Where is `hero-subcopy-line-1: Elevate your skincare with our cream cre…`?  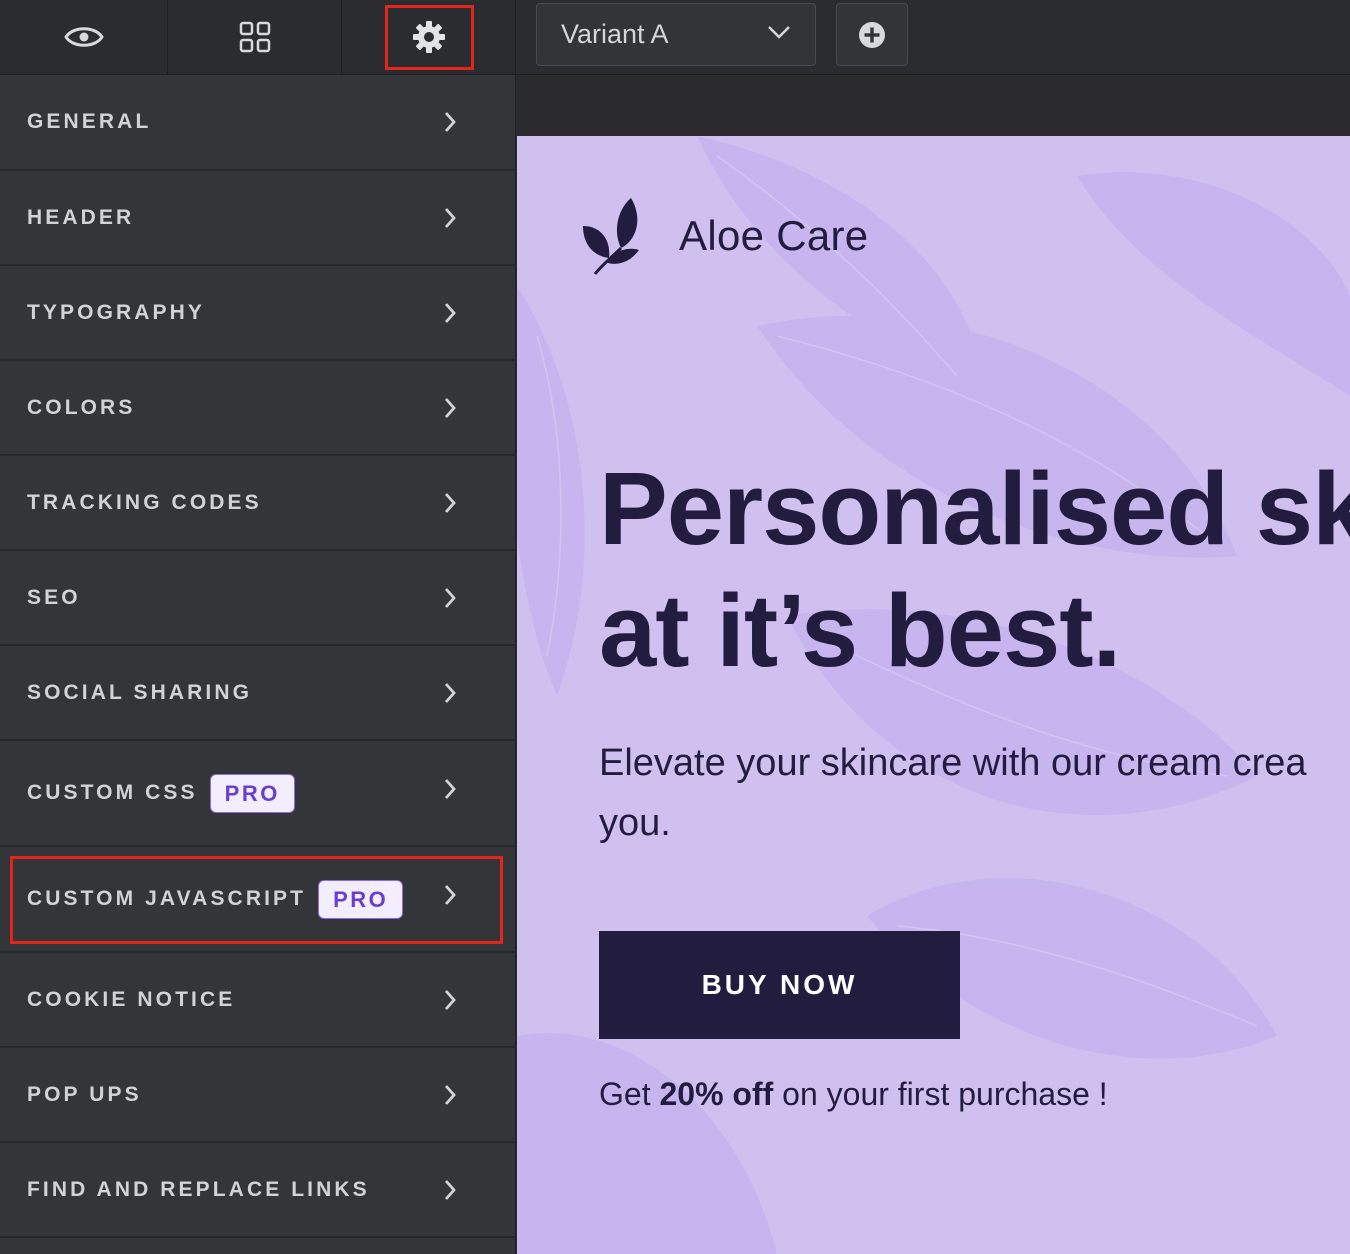
hero-subcopy-line-1: Elevate your skincare with our cream cre… is located at coordinates (953, 763).